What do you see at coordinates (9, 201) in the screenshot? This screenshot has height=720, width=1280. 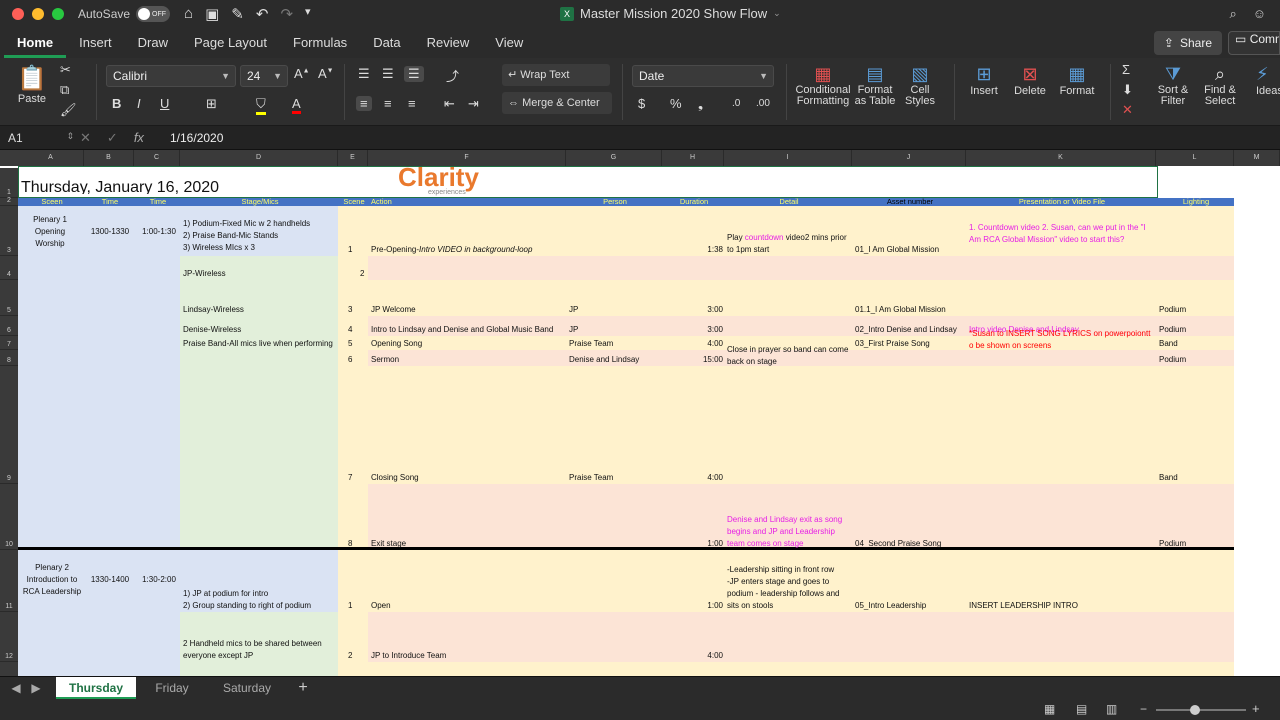 I see `row-header: 2` at bounding box center [9, 201].